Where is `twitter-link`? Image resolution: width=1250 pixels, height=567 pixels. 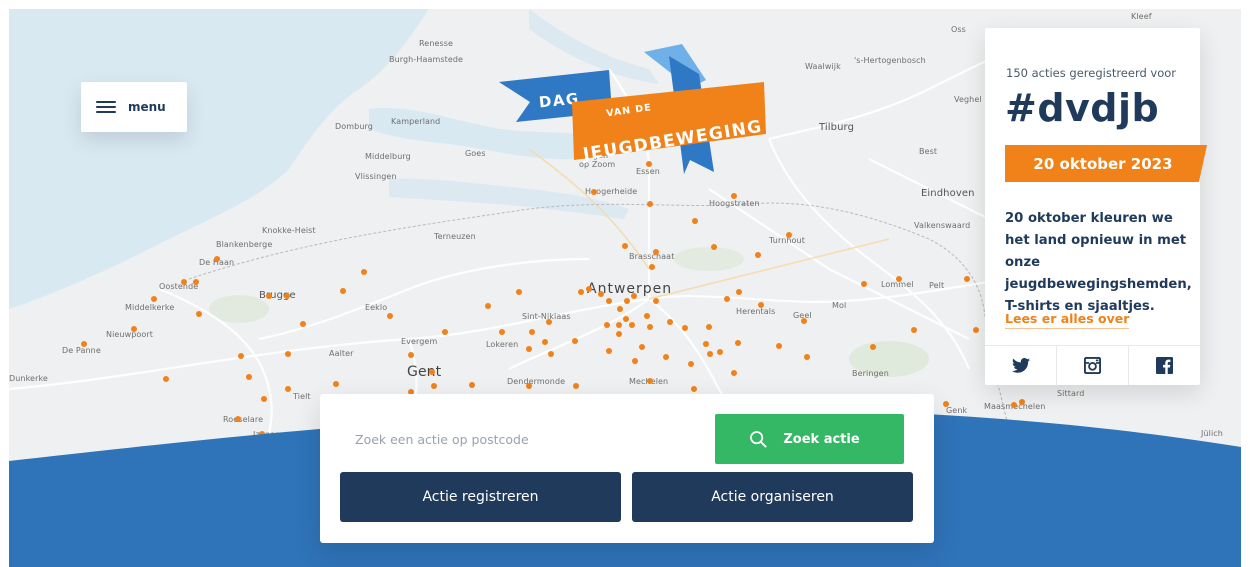 twitter-link is located at coordinates (1020, 365).